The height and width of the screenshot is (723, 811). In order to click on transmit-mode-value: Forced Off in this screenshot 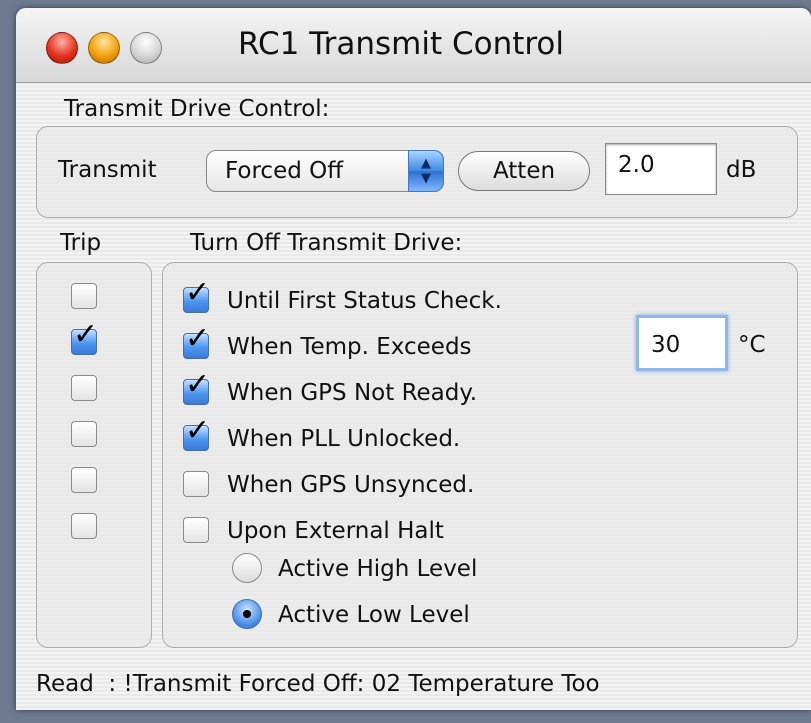, I will do `click(284, 171)`.